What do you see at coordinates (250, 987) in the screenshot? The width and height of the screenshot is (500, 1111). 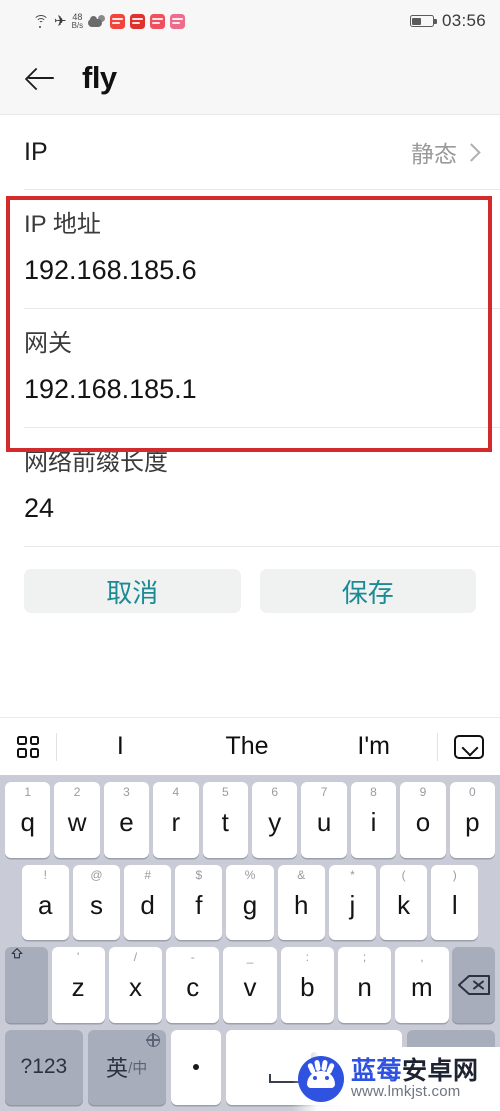 I see `key-main-label: v` at bounding box center [250, 987].